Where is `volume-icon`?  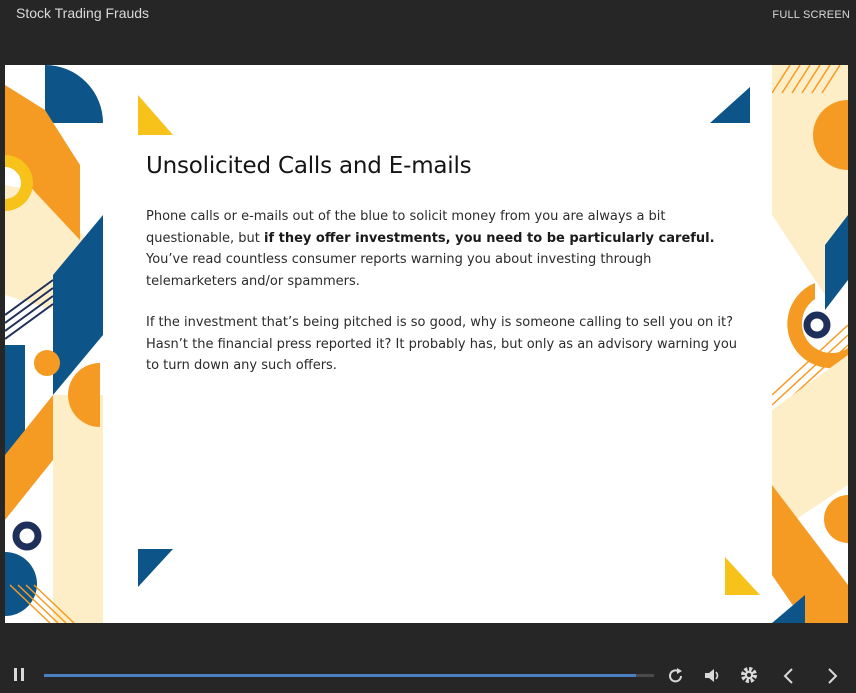 volume-icon is located at coordinates (713, 676).